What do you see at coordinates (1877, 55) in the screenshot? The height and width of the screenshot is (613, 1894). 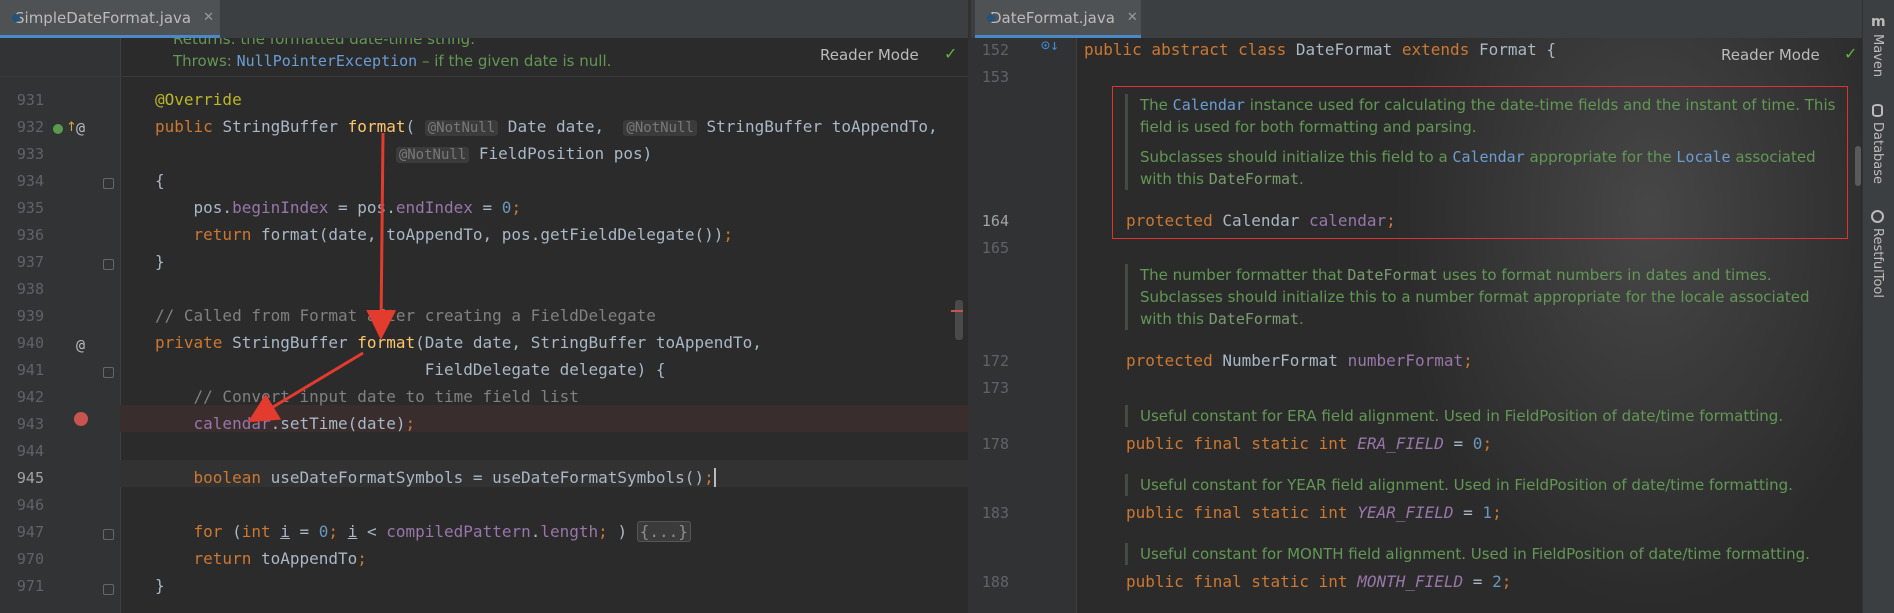 I see `sidebar-item-maven: Maven` at bounding box center [1877, 55].